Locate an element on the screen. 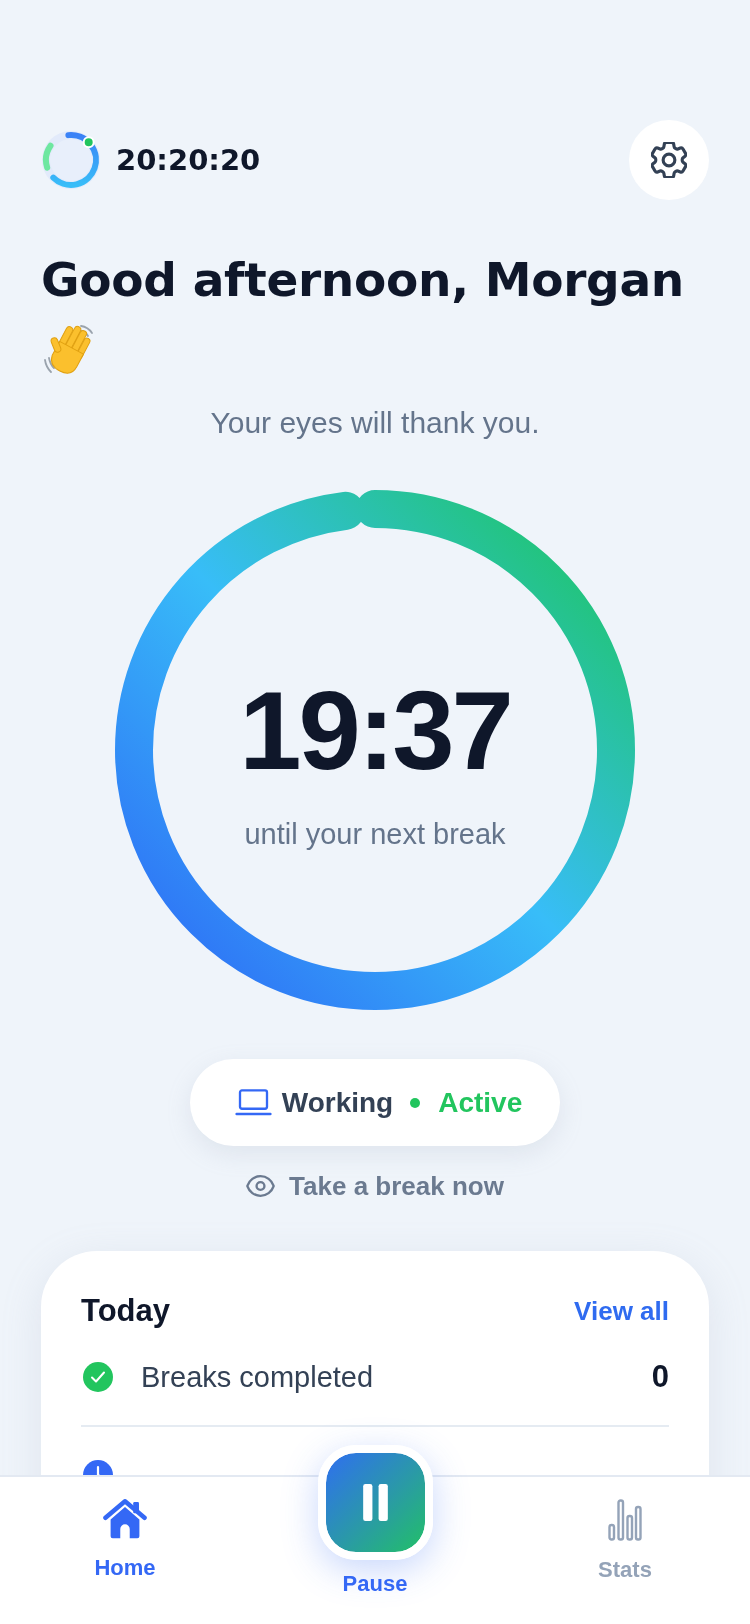 This screenshot has width=750, height=1624. pause-icon is located at coordinates (375, 1502).